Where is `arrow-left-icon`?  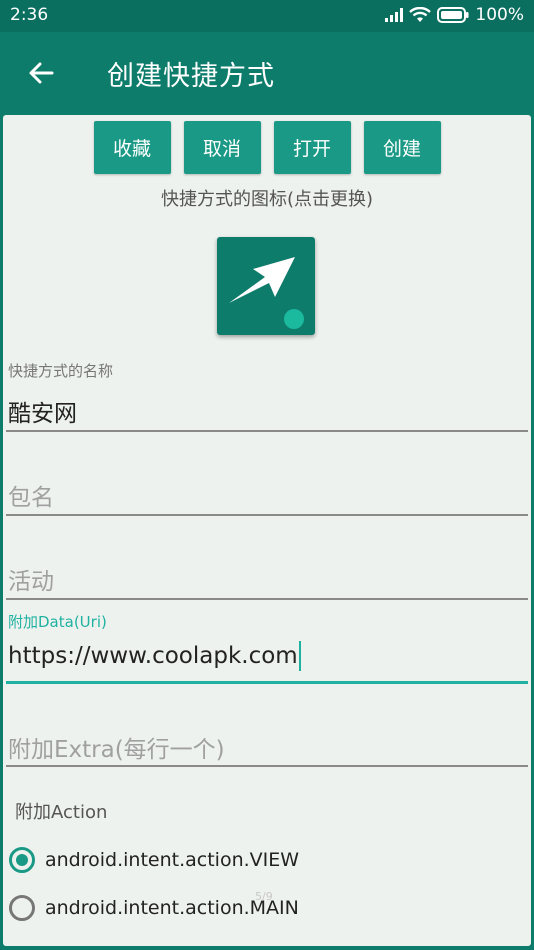 arrow-left-icon is located at coordinates (41, 73).